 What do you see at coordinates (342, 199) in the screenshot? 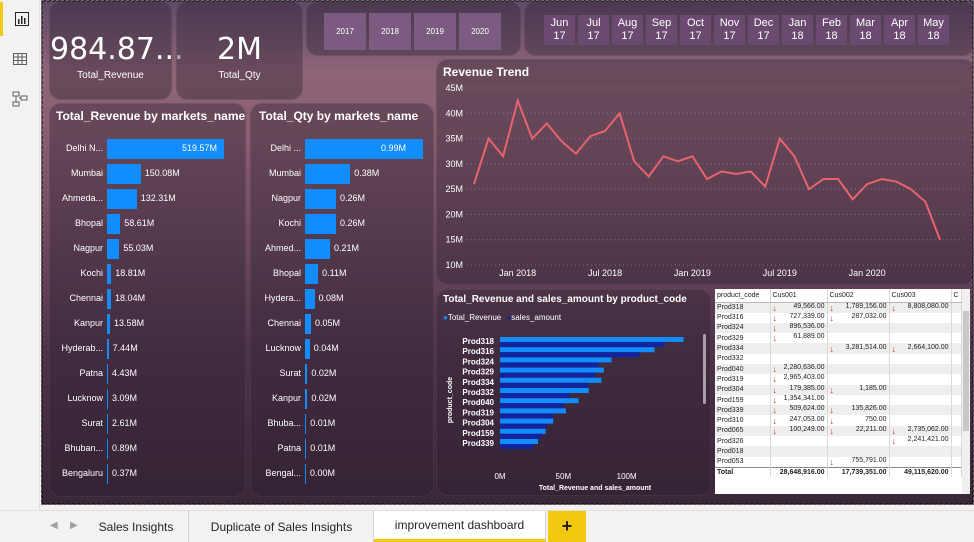
I see `bar-row: Nagpur 0.26M` at bounding box center [342, 199].